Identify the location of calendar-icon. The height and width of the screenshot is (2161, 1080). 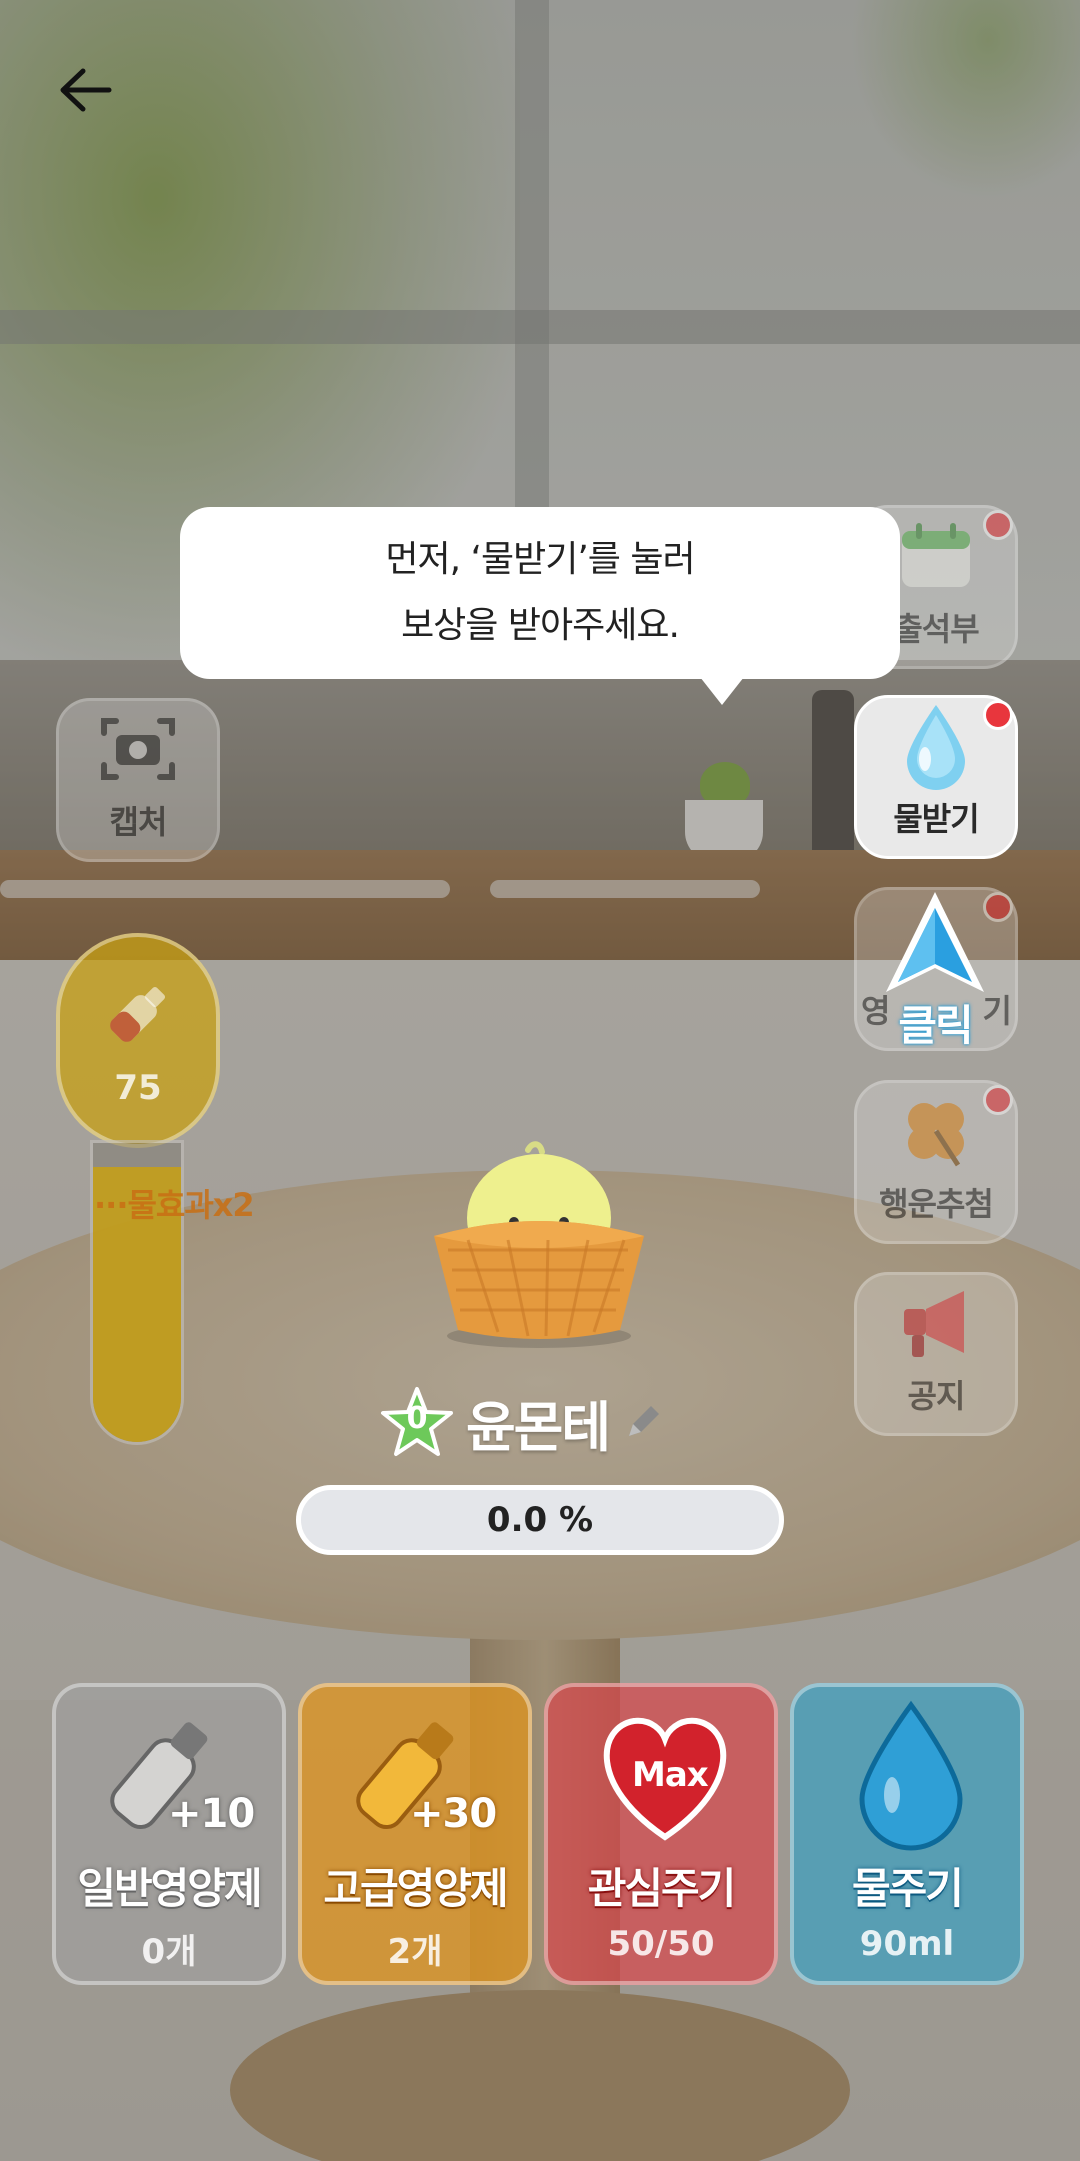
(936, 556).